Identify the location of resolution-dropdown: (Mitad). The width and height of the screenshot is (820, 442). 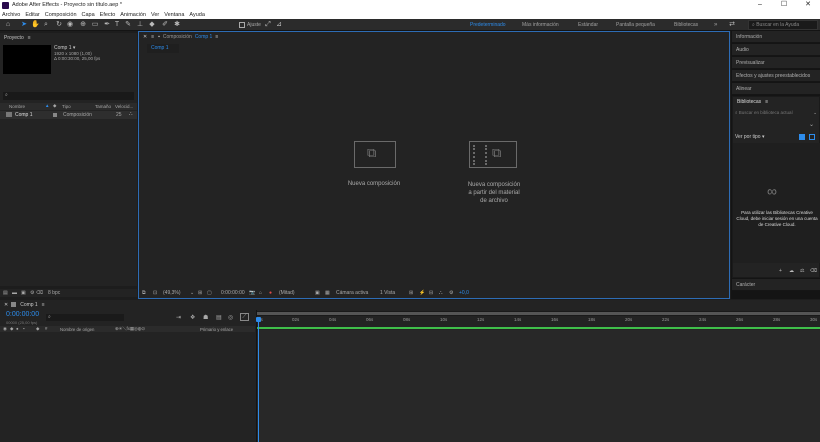
(287, 293).